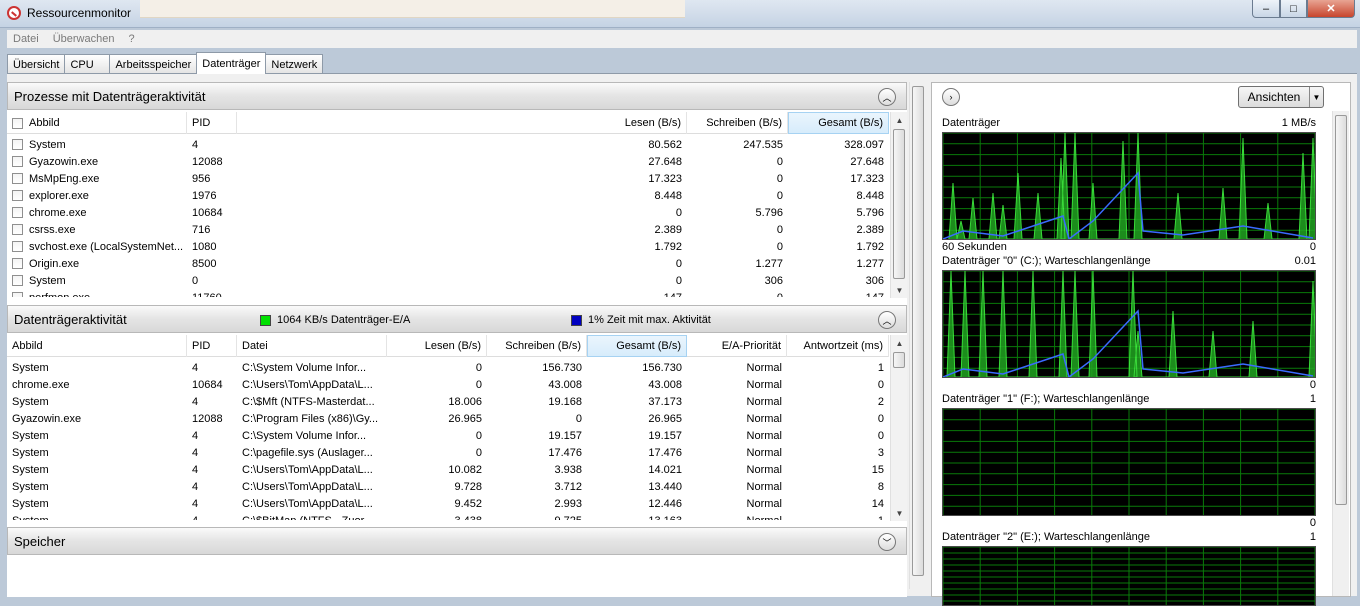  Describe the element at coordinates (448, 178) in the screenshot. I see `table-row: MsMpEng.exe 956 17.323 0 17.323` at that location.